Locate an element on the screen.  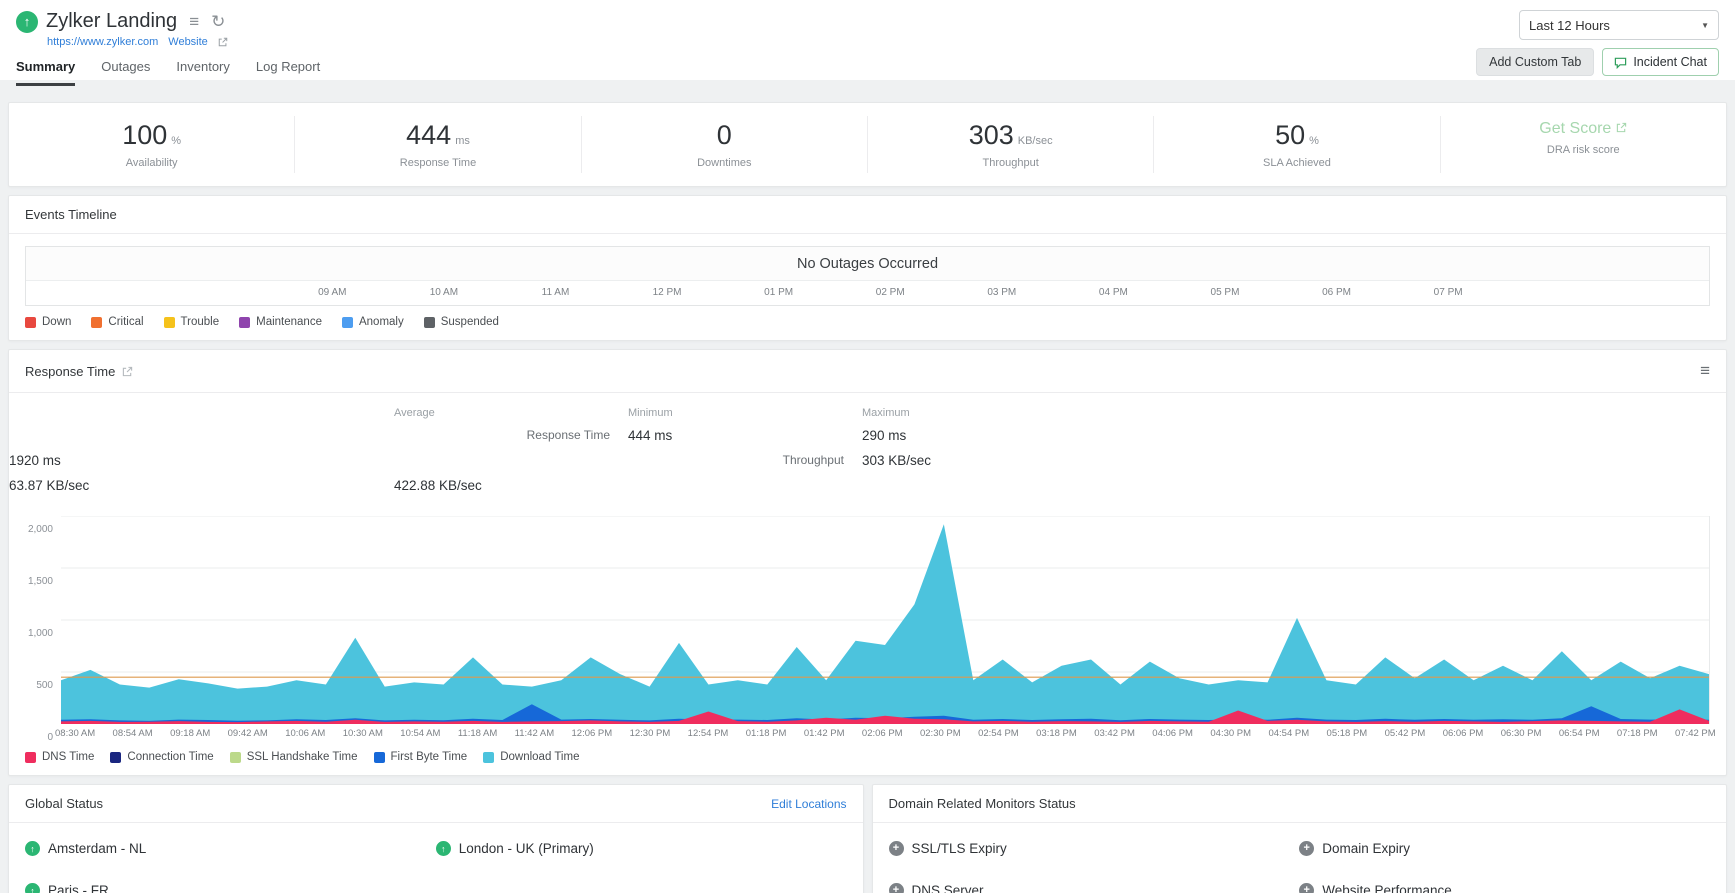
monitor-website-performance: + Website Performance is located at coordinates (1504, 888).